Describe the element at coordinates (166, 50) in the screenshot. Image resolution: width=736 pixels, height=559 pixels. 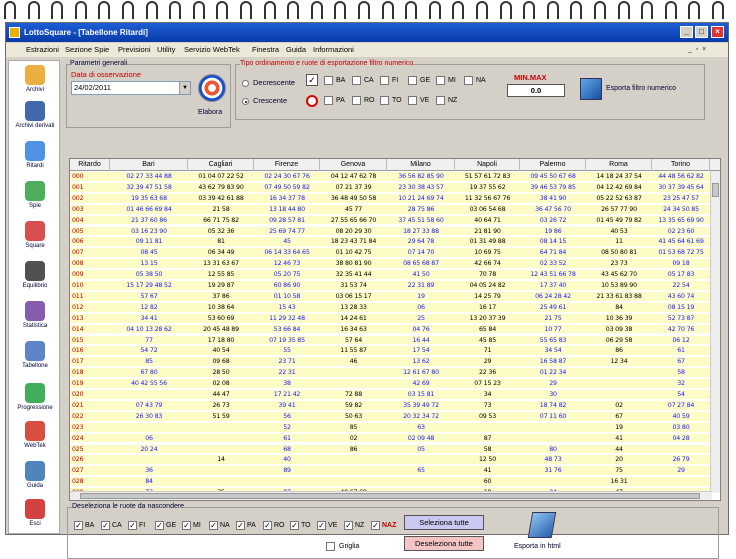
I see `menu-item: Utility` at that location.